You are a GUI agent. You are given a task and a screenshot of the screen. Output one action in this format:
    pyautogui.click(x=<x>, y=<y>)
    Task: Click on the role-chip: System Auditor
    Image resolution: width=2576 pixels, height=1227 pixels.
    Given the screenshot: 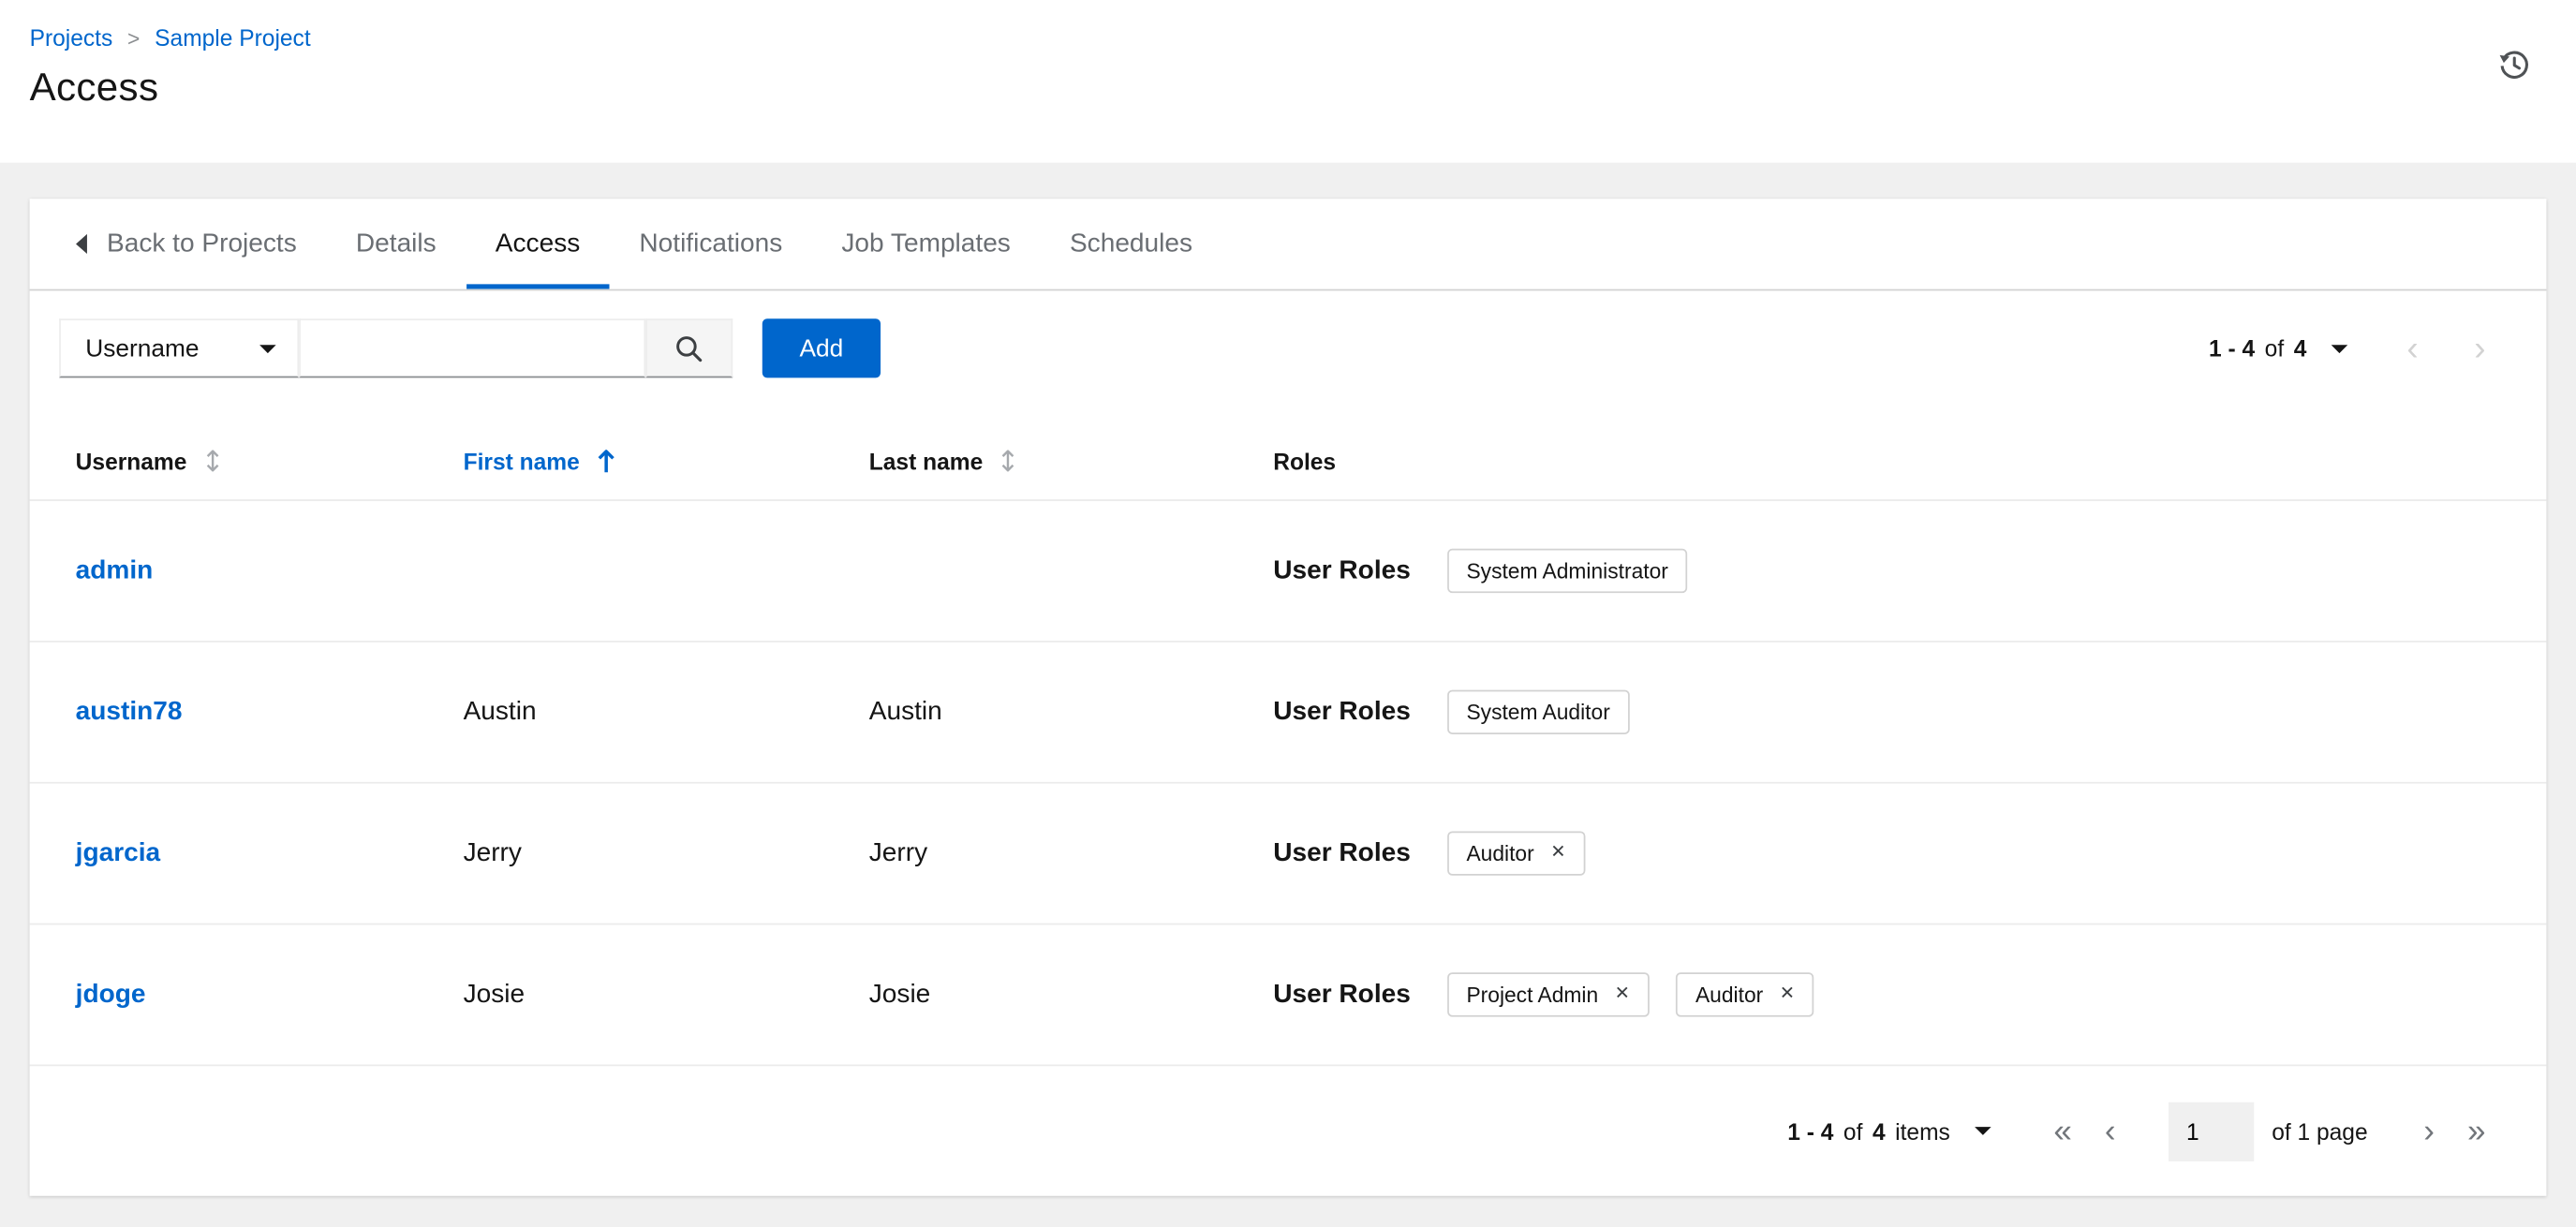 What is the action you would take?
    pyautogui.click(x=1538, y=711)
    